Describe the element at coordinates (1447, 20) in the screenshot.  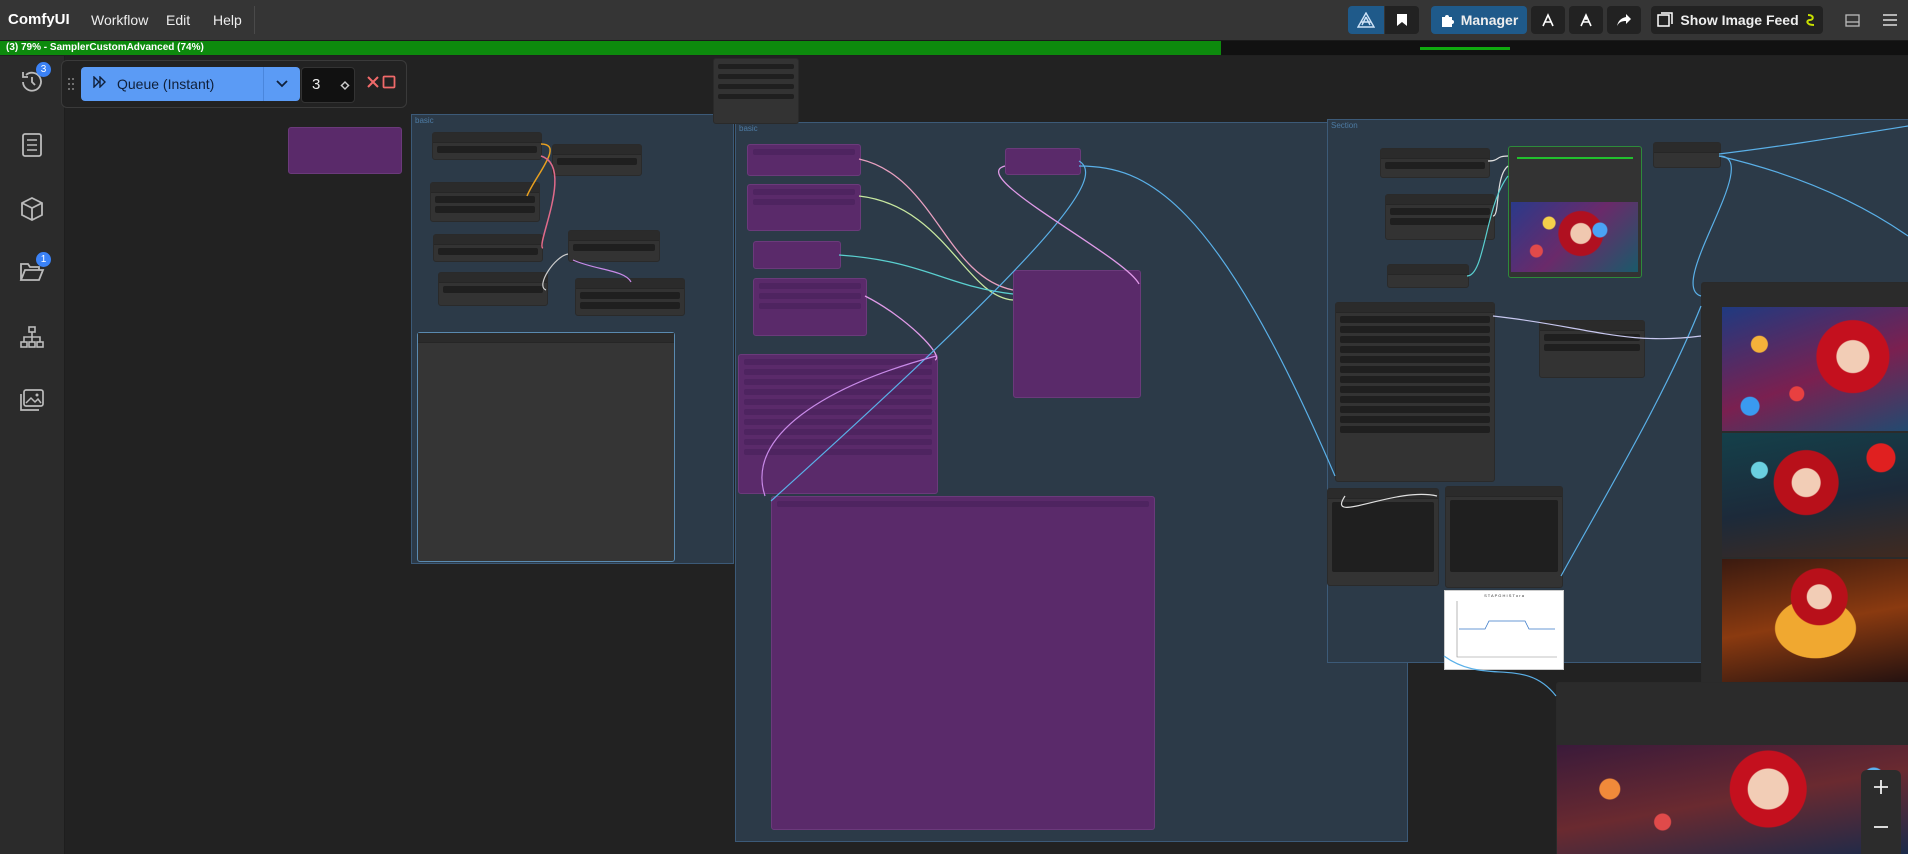
I see `puzzle-icon` at that location.